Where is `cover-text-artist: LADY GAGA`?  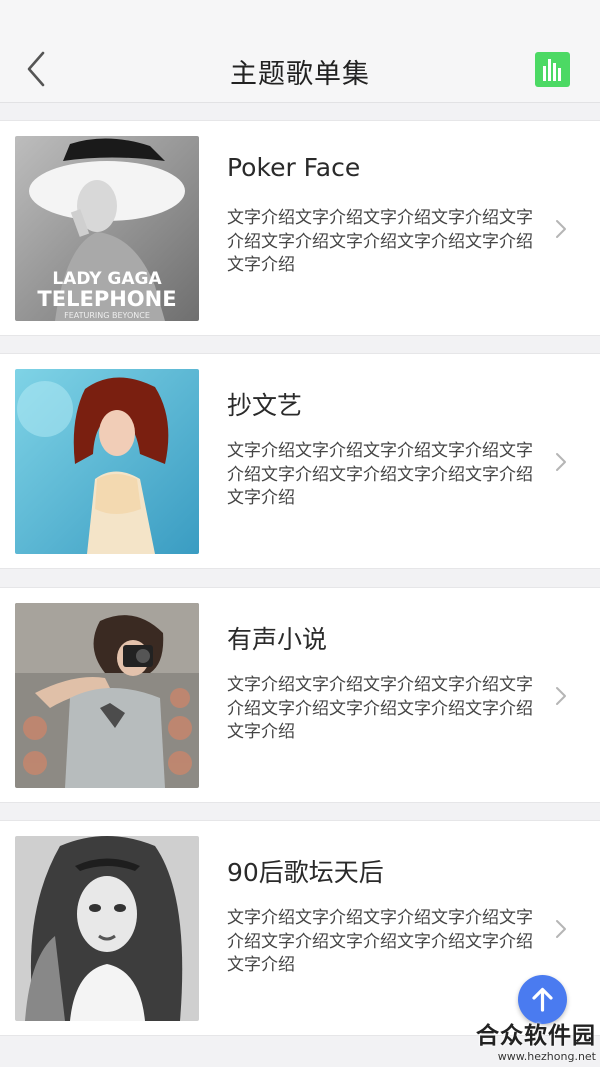 cover-text-artist: LADY GAGA is located at coordinates (107, 279).